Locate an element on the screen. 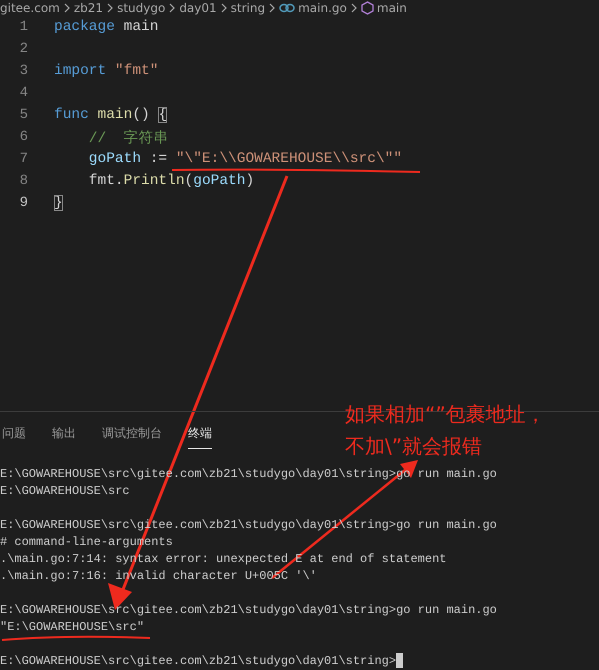 The image size is (599, 670). line-number: 1 is located at coordinates (23, 27).